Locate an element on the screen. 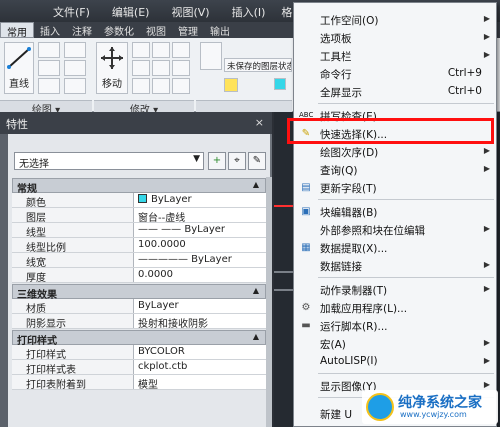  menu-item-inquiry: 查询(Q) ▶ is located at coordinates (395, 170).